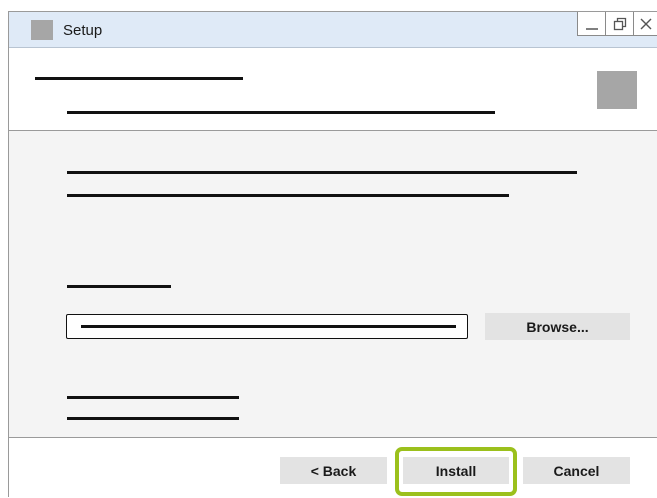 Image resolution: width=657 pixels, height=498 pixels. Describe the element at coordinates (333, 30) in the screenshot. I see `title-bar: Setup` at that location.